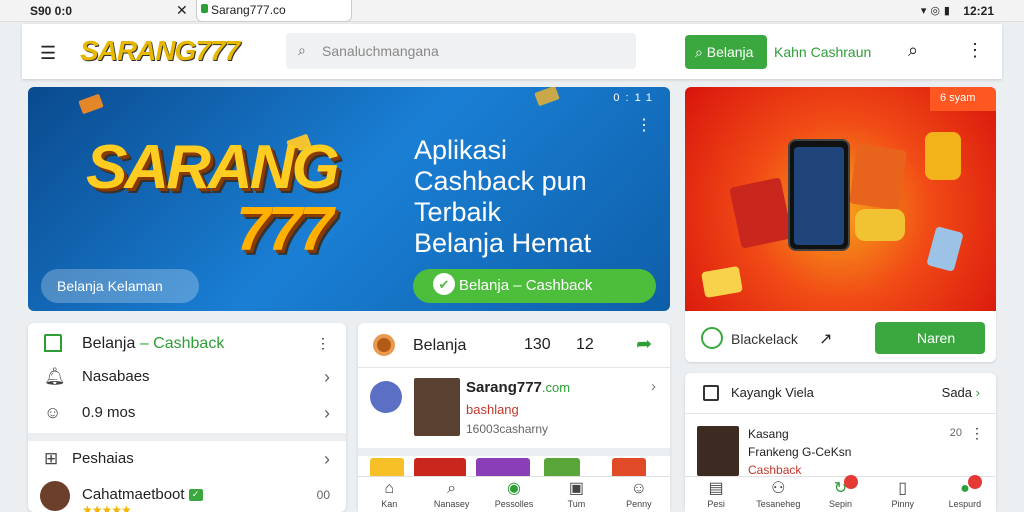 This screenshot has width=1024, height=512. Describe the element at coordinates (518, 387) in the screenshot. I see `product-title: Sarang777.com` at that location.